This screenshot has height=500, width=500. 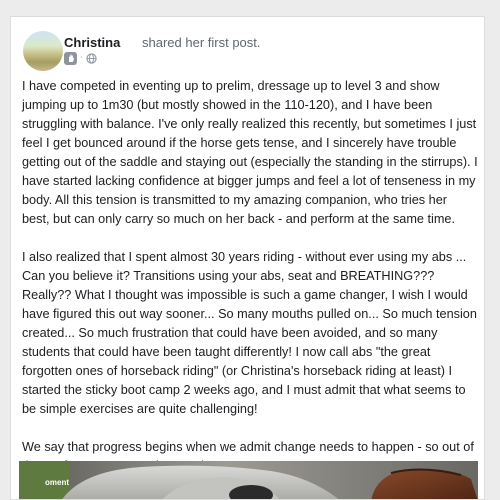 I want to click on post-meta-icons: ·, so click(x=80, y=58).